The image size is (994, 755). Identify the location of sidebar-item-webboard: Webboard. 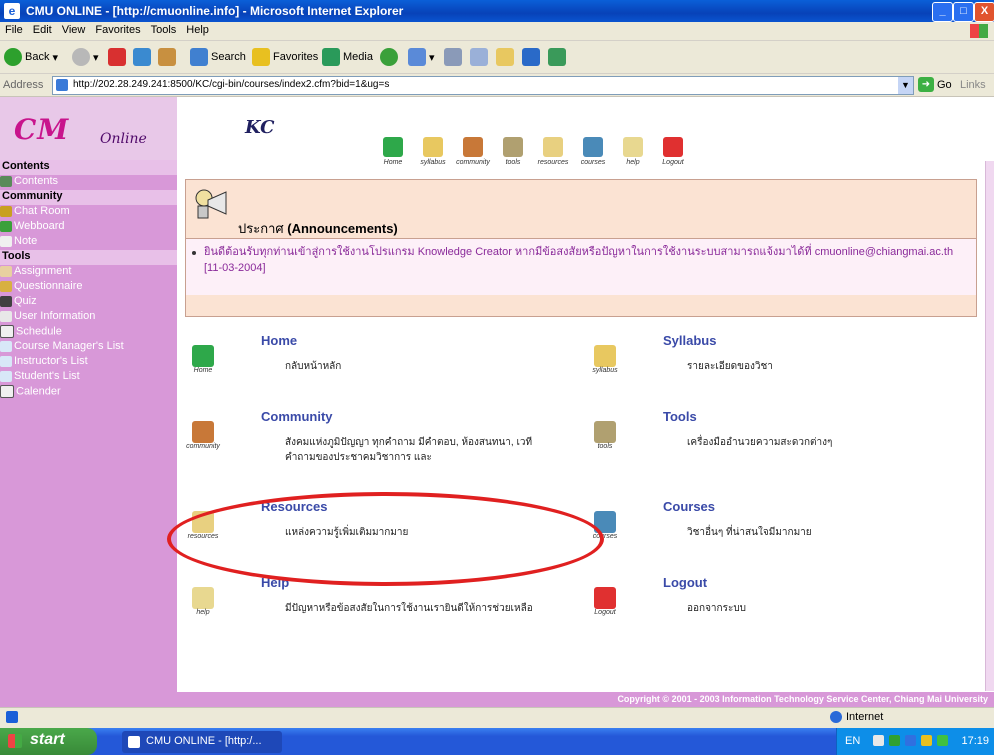
(88, 227).